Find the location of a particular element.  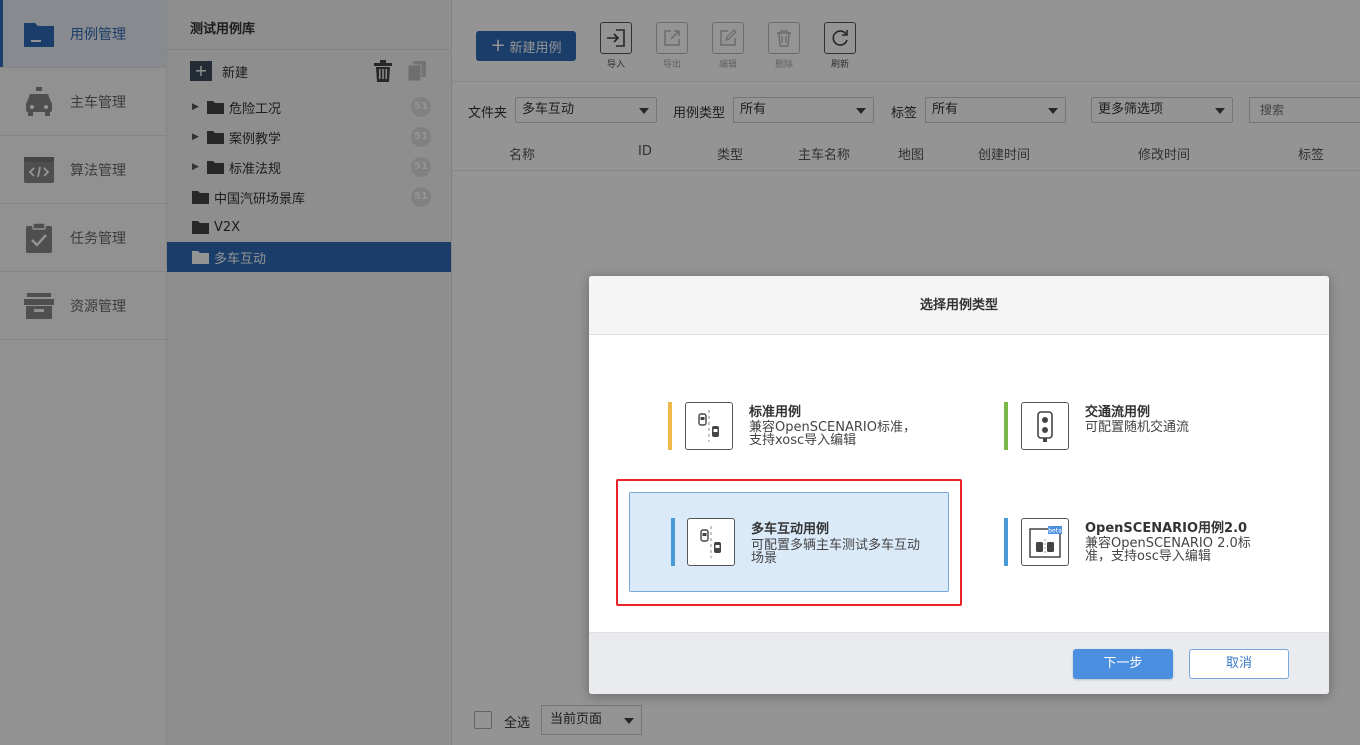

option-title: 标准用例 is located at coordinates (775, 412).